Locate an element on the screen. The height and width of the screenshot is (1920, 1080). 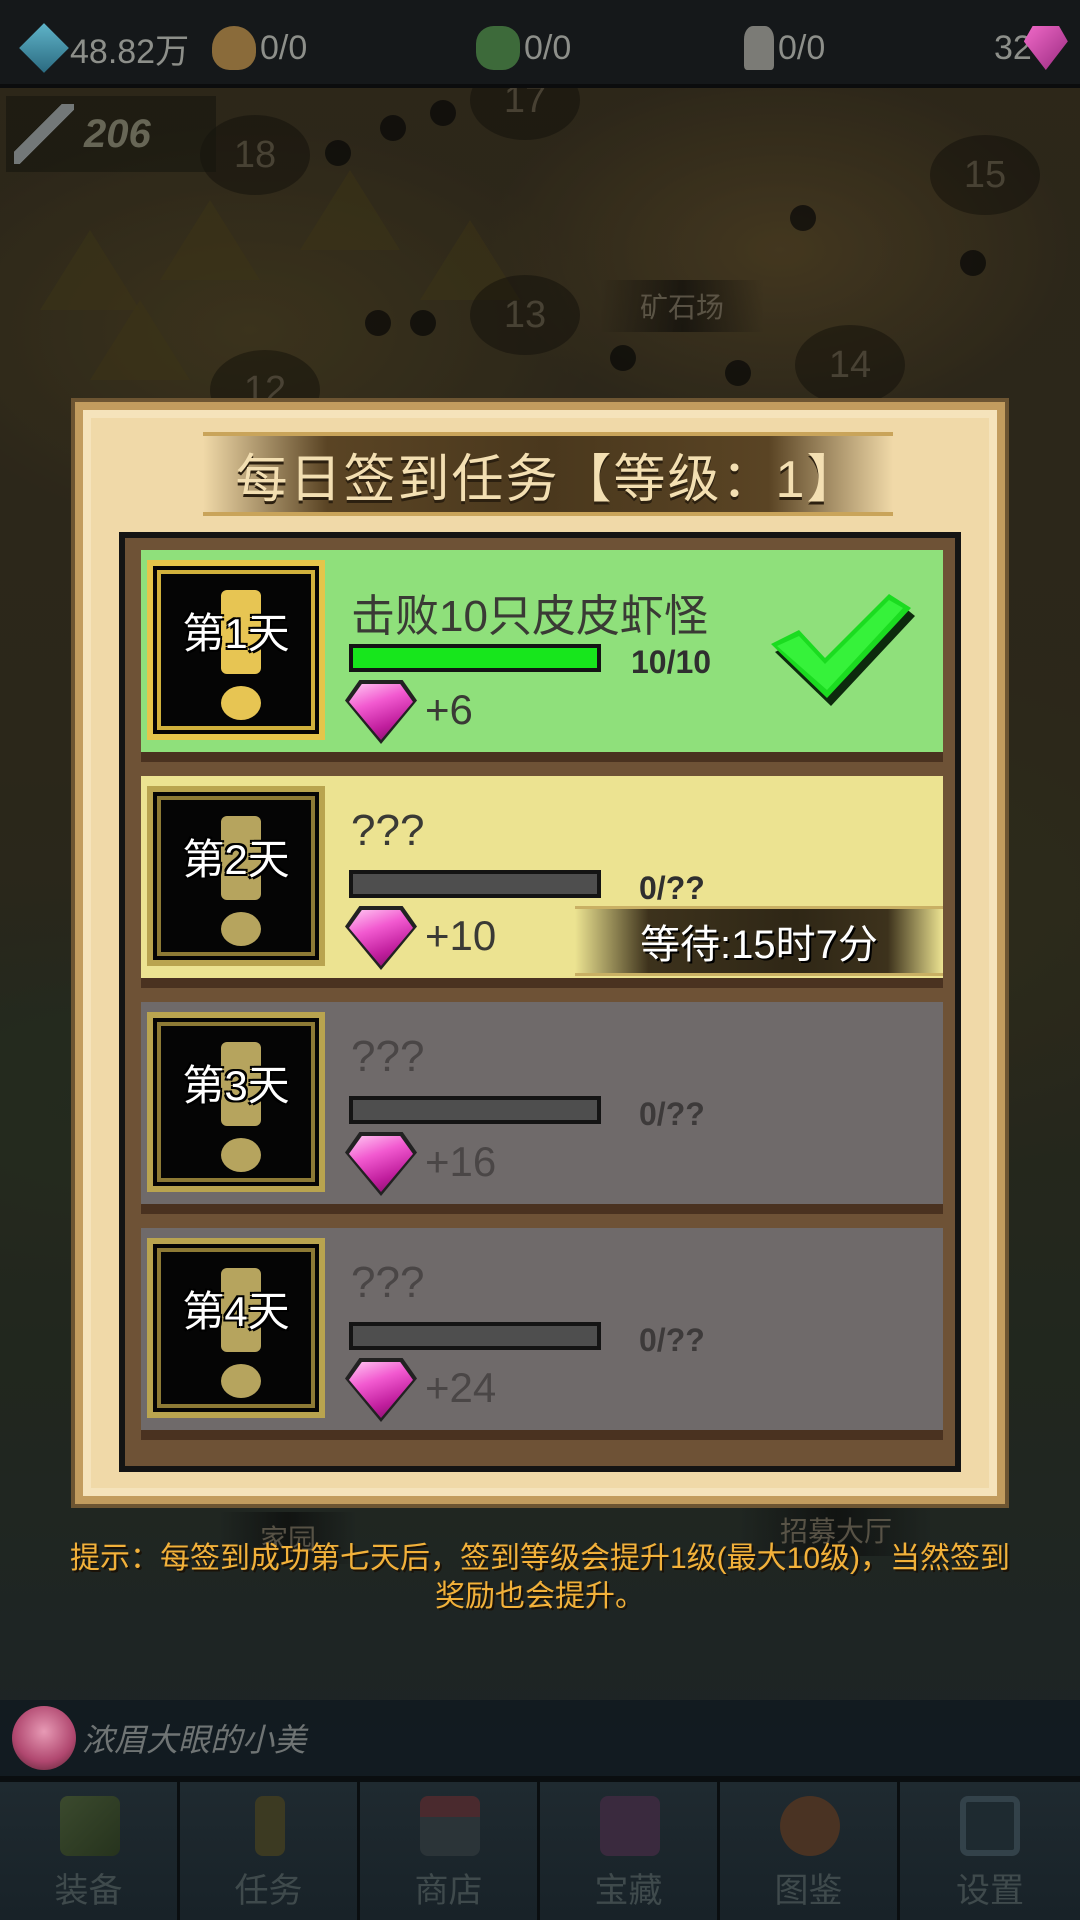
crystal-resource: 48.82万 is located at coordinates (104, 48).